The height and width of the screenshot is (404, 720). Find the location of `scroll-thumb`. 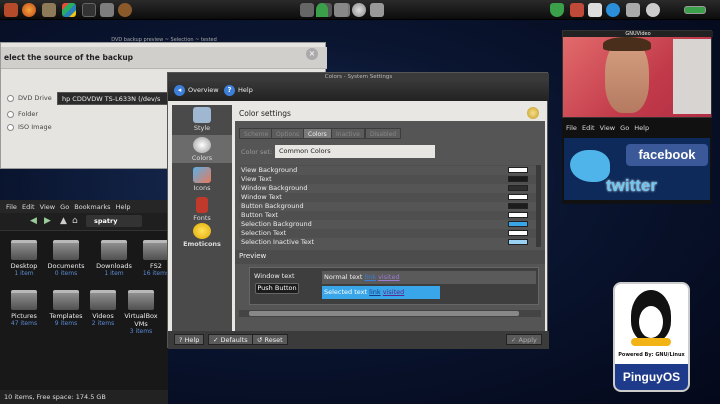

scroll-thumb is located at coordinates (384, 313).